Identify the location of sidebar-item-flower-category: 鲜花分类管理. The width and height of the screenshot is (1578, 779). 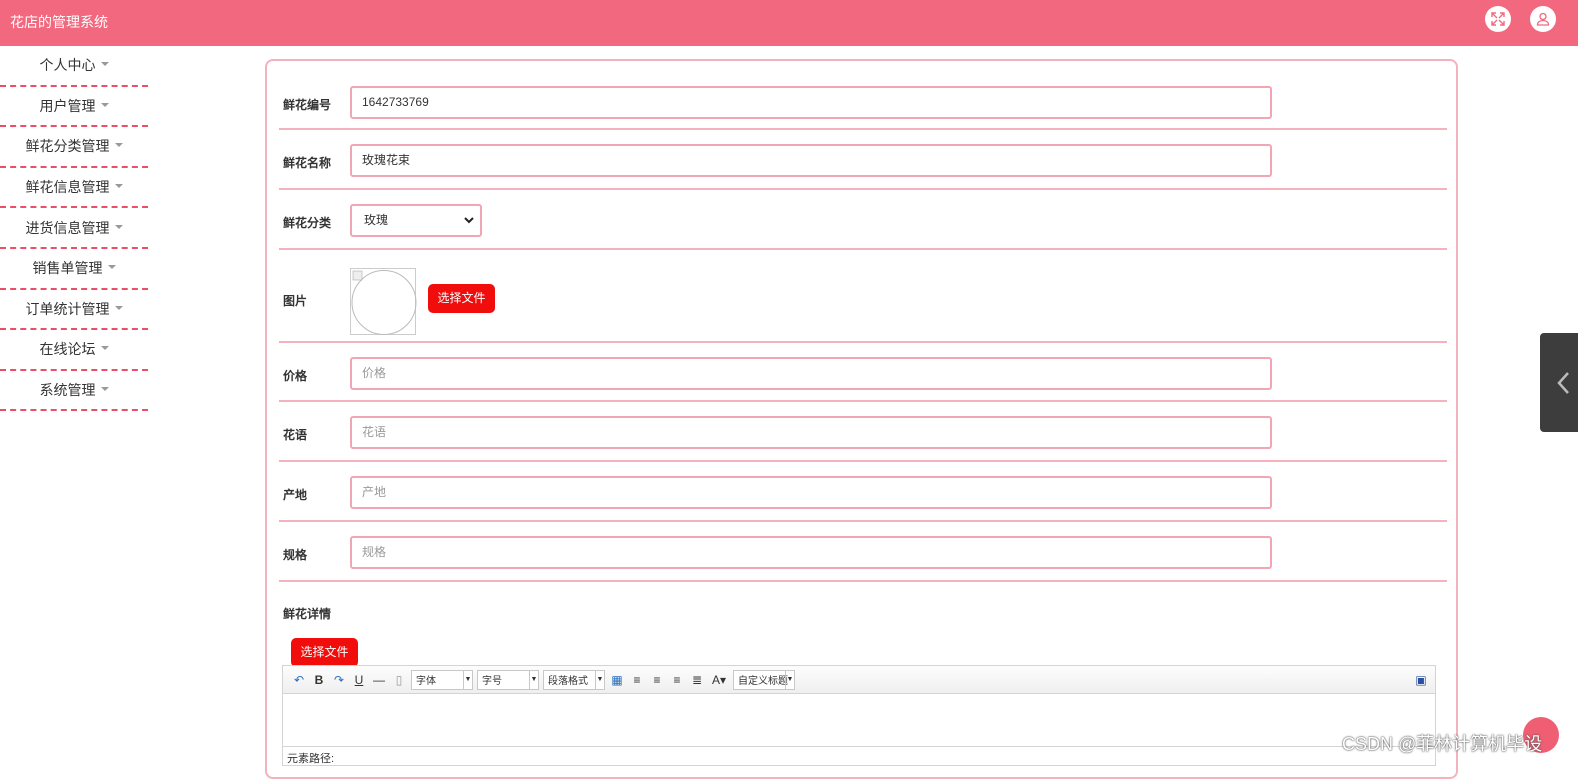
(74, 147).